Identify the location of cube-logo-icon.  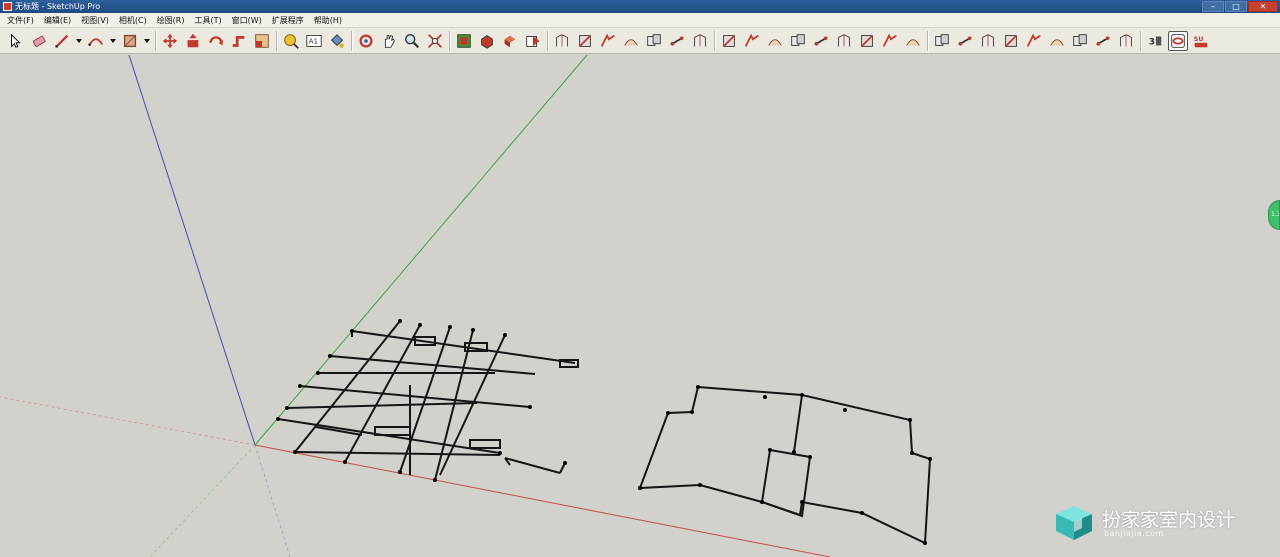
(1074, 523).